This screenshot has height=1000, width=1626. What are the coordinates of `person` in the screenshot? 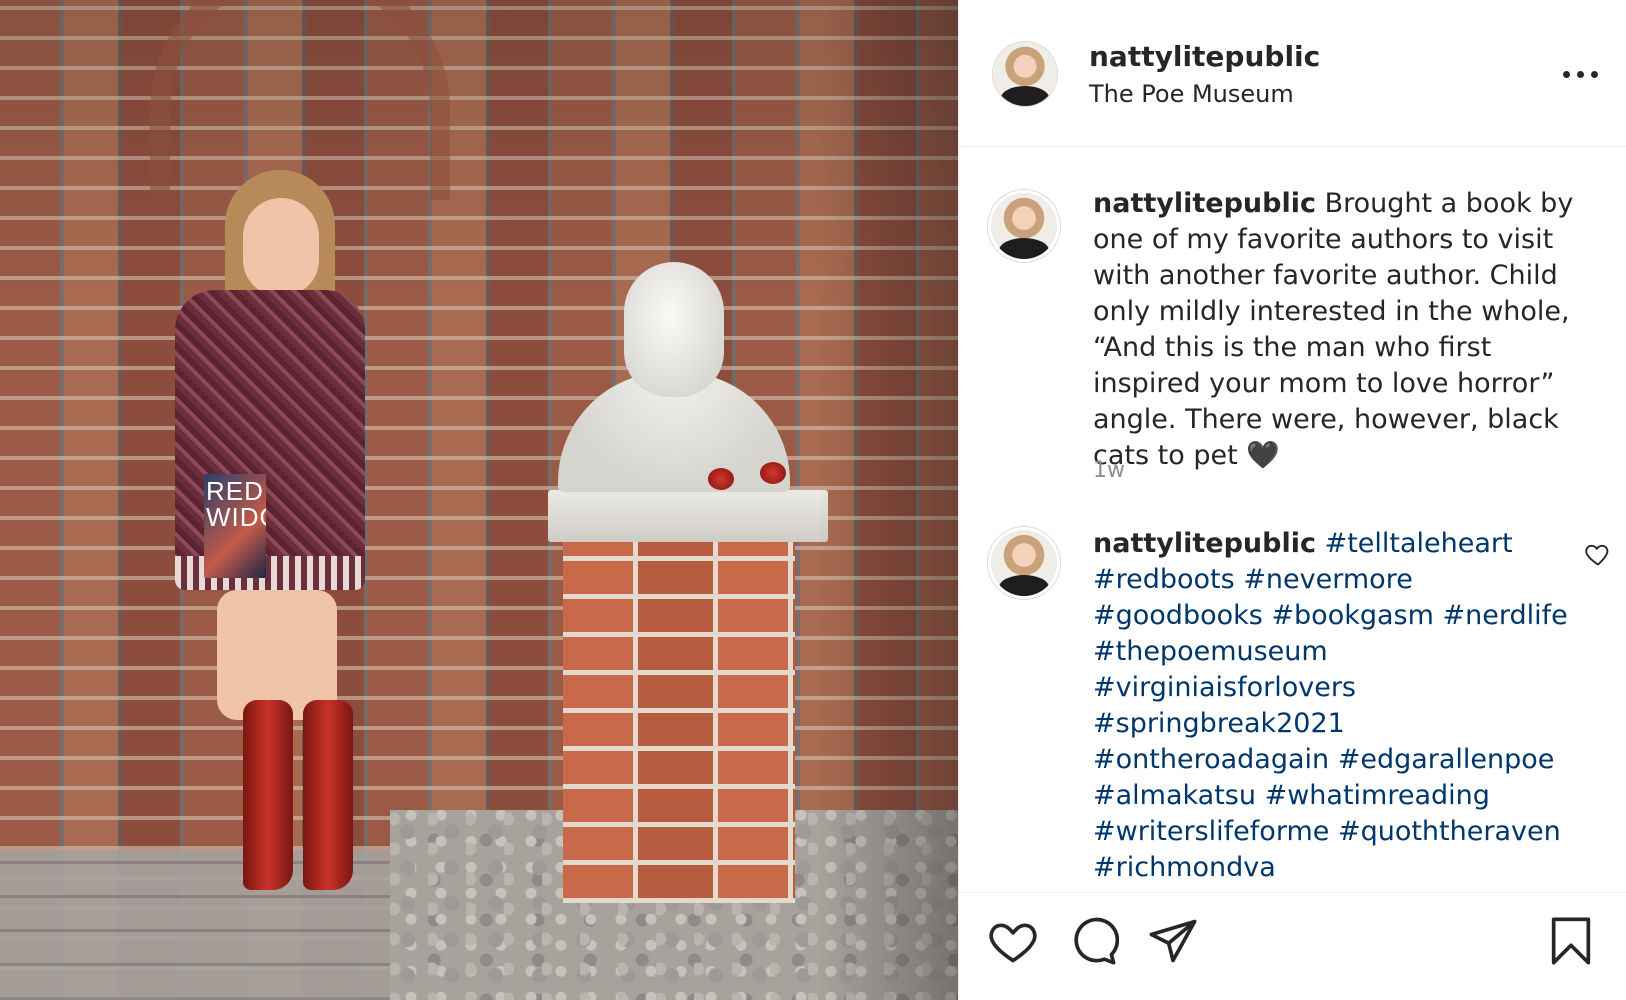 It's located at (285, 540).